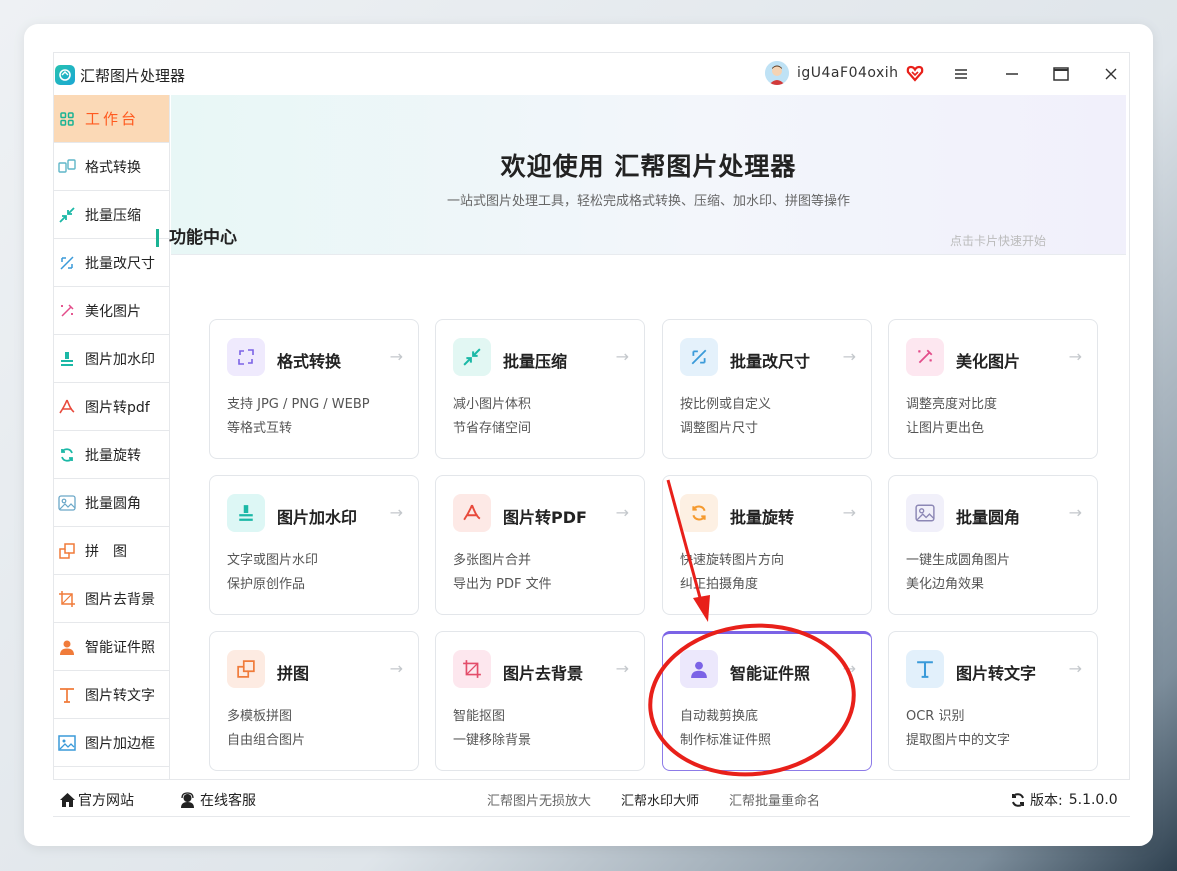 This screenshot has height=871, width=1177. What do you see at coordinates (106, 801) in the screenshot?
I see `official-website-label: 官方网站` at bounding box center [106, 801].